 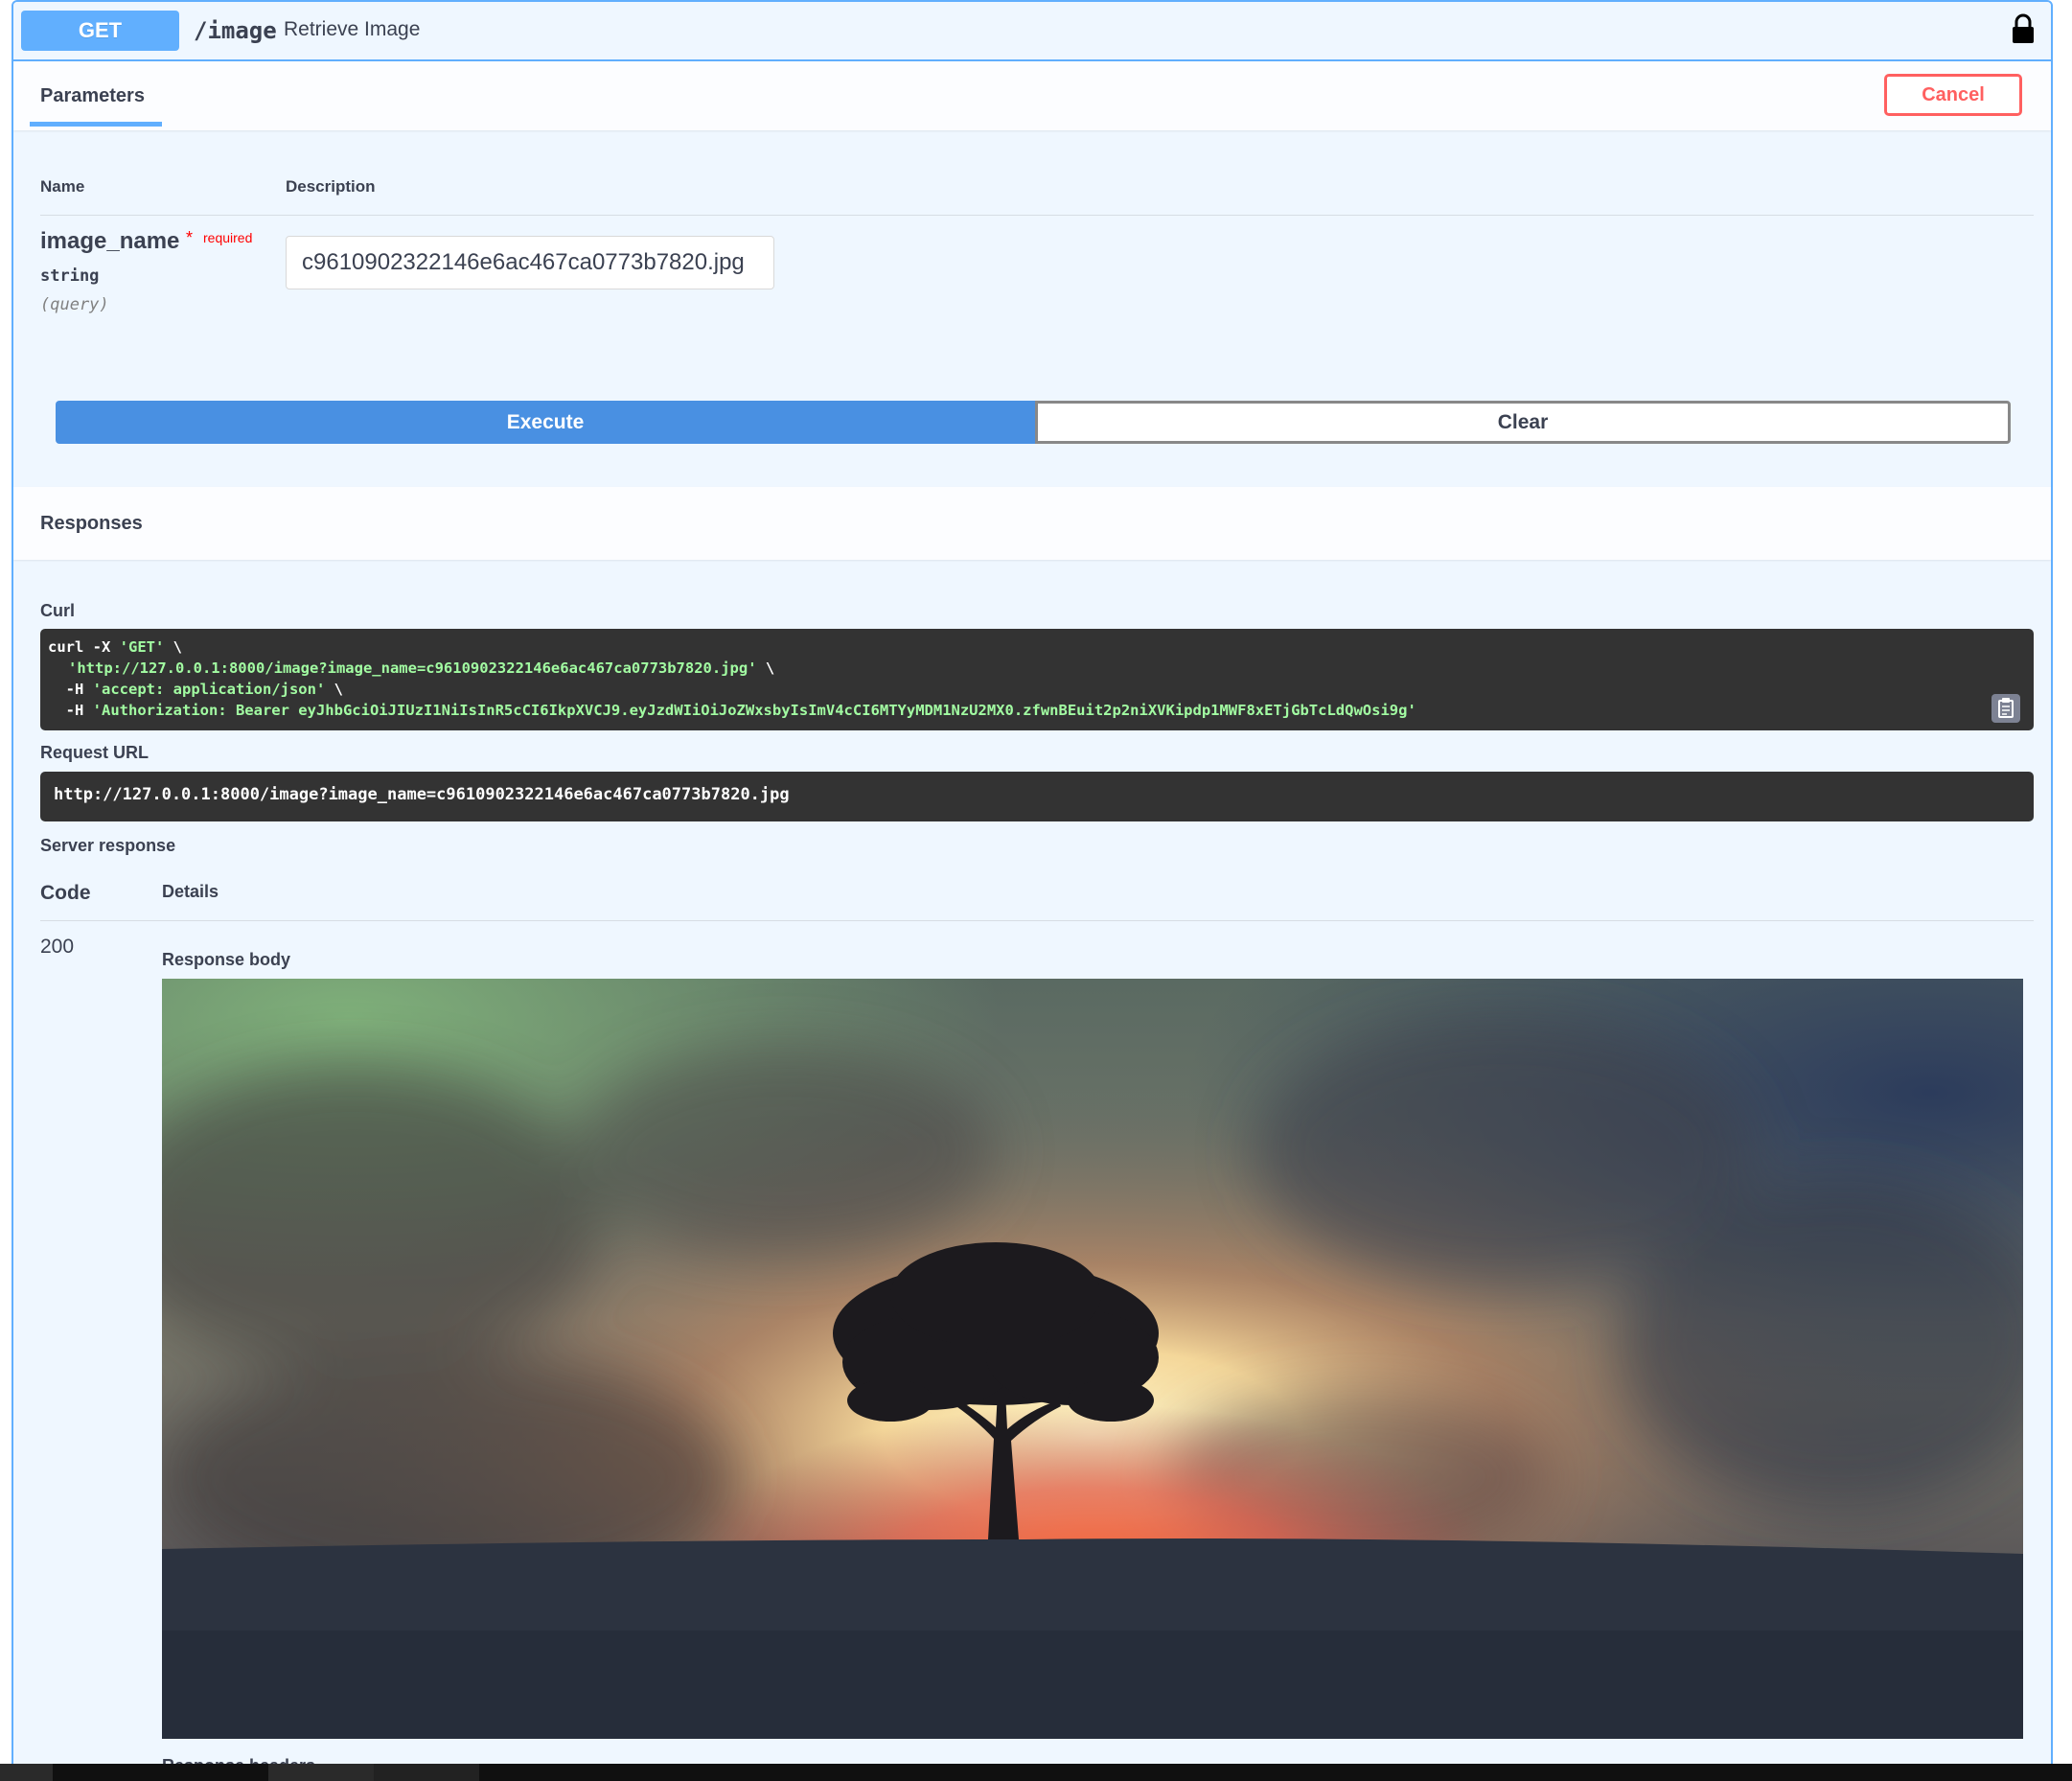 I want to click on column-name-header: Name, so click(x=62, y=186).